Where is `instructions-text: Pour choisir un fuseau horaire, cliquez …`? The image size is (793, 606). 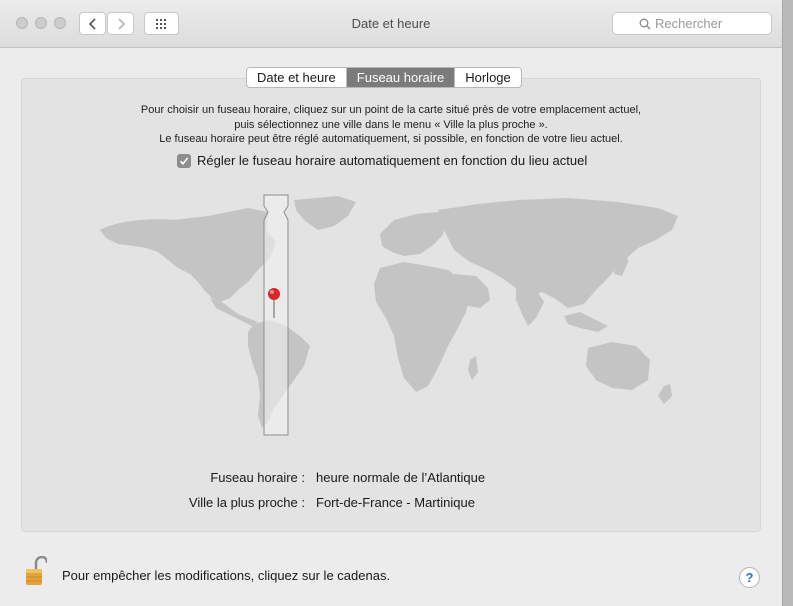
instructions-text: Pour choisir un fuseau horaire, cliquez … is located at coordinates (391, 125).